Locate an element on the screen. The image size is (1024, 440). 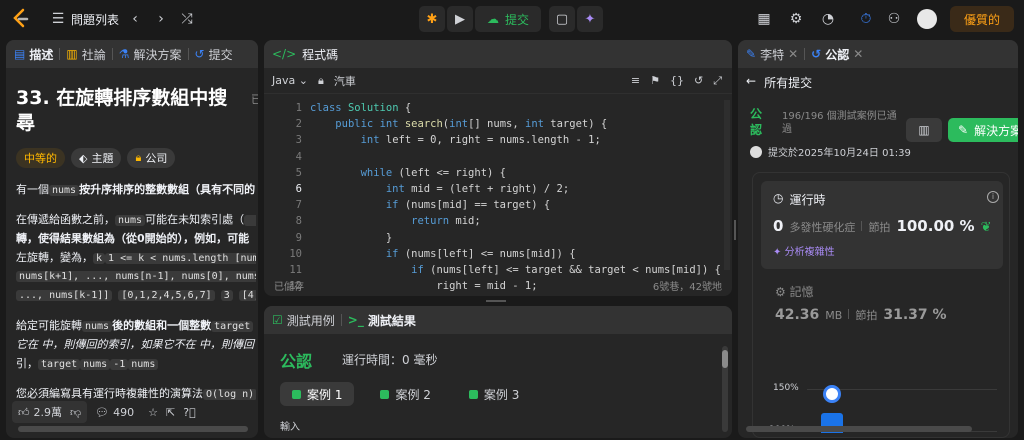
result-runtime: 運行時間：0 毫秒 is located at coordinates (390, 360).